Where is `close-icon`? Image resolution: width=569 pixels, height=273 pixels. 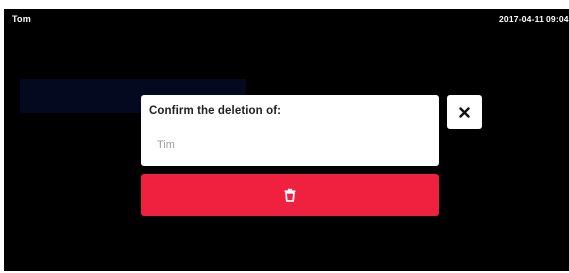
close-icon is located at coordinates (464, 112).